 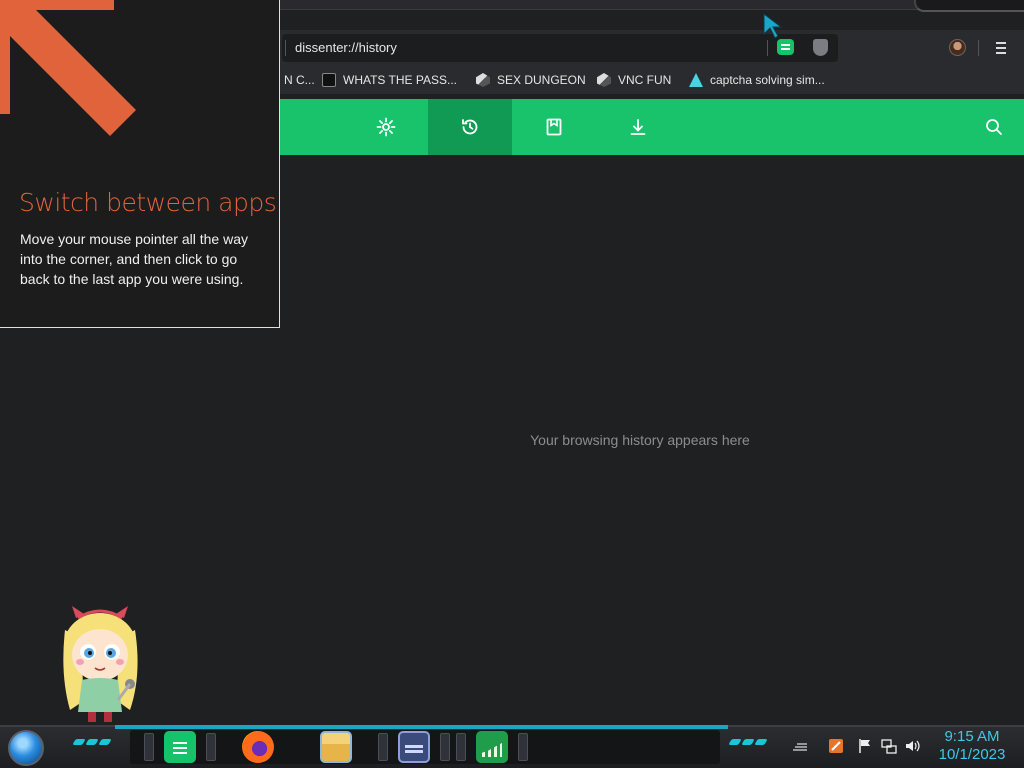 I want to click on clock-time: 9:15 AM, so click(x=972, y=736).